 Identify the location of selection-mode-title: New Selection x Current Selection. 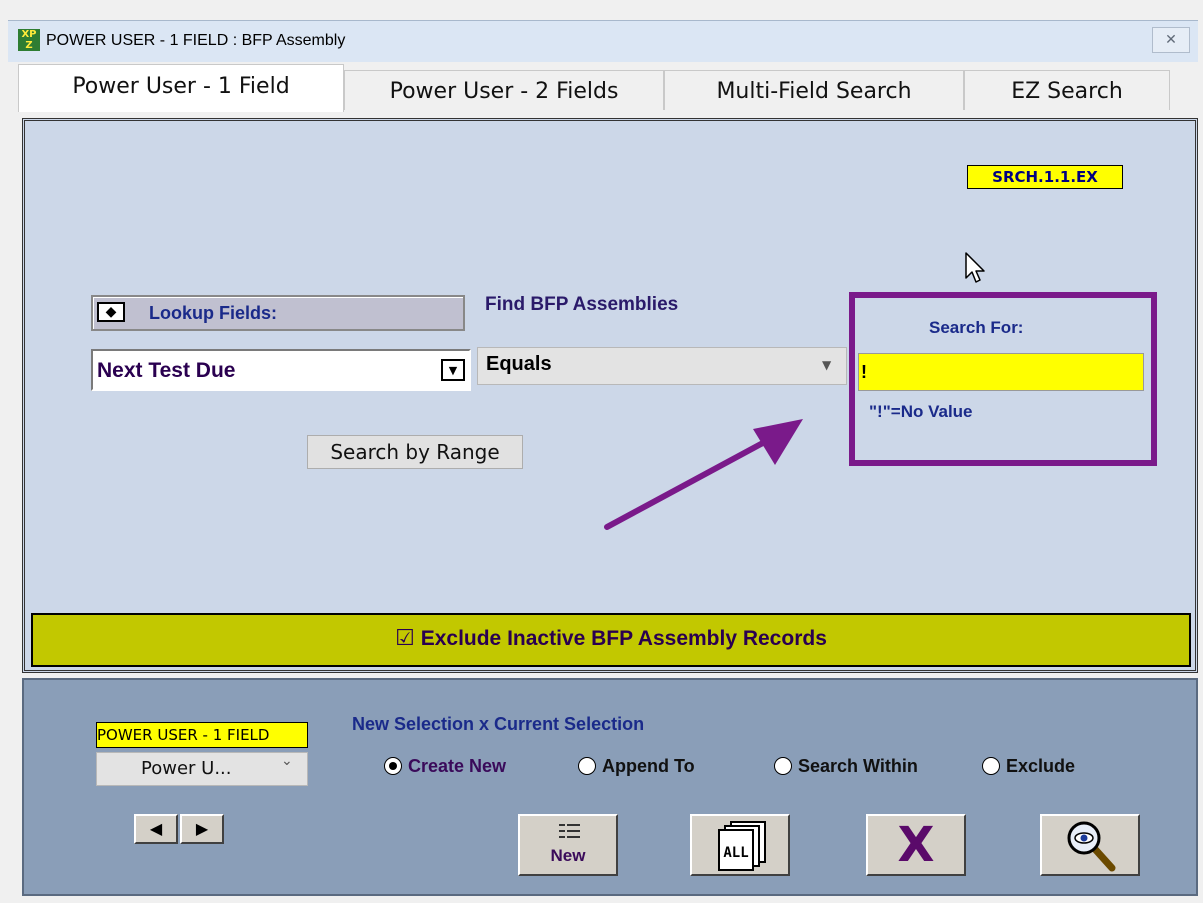
(498, 724).